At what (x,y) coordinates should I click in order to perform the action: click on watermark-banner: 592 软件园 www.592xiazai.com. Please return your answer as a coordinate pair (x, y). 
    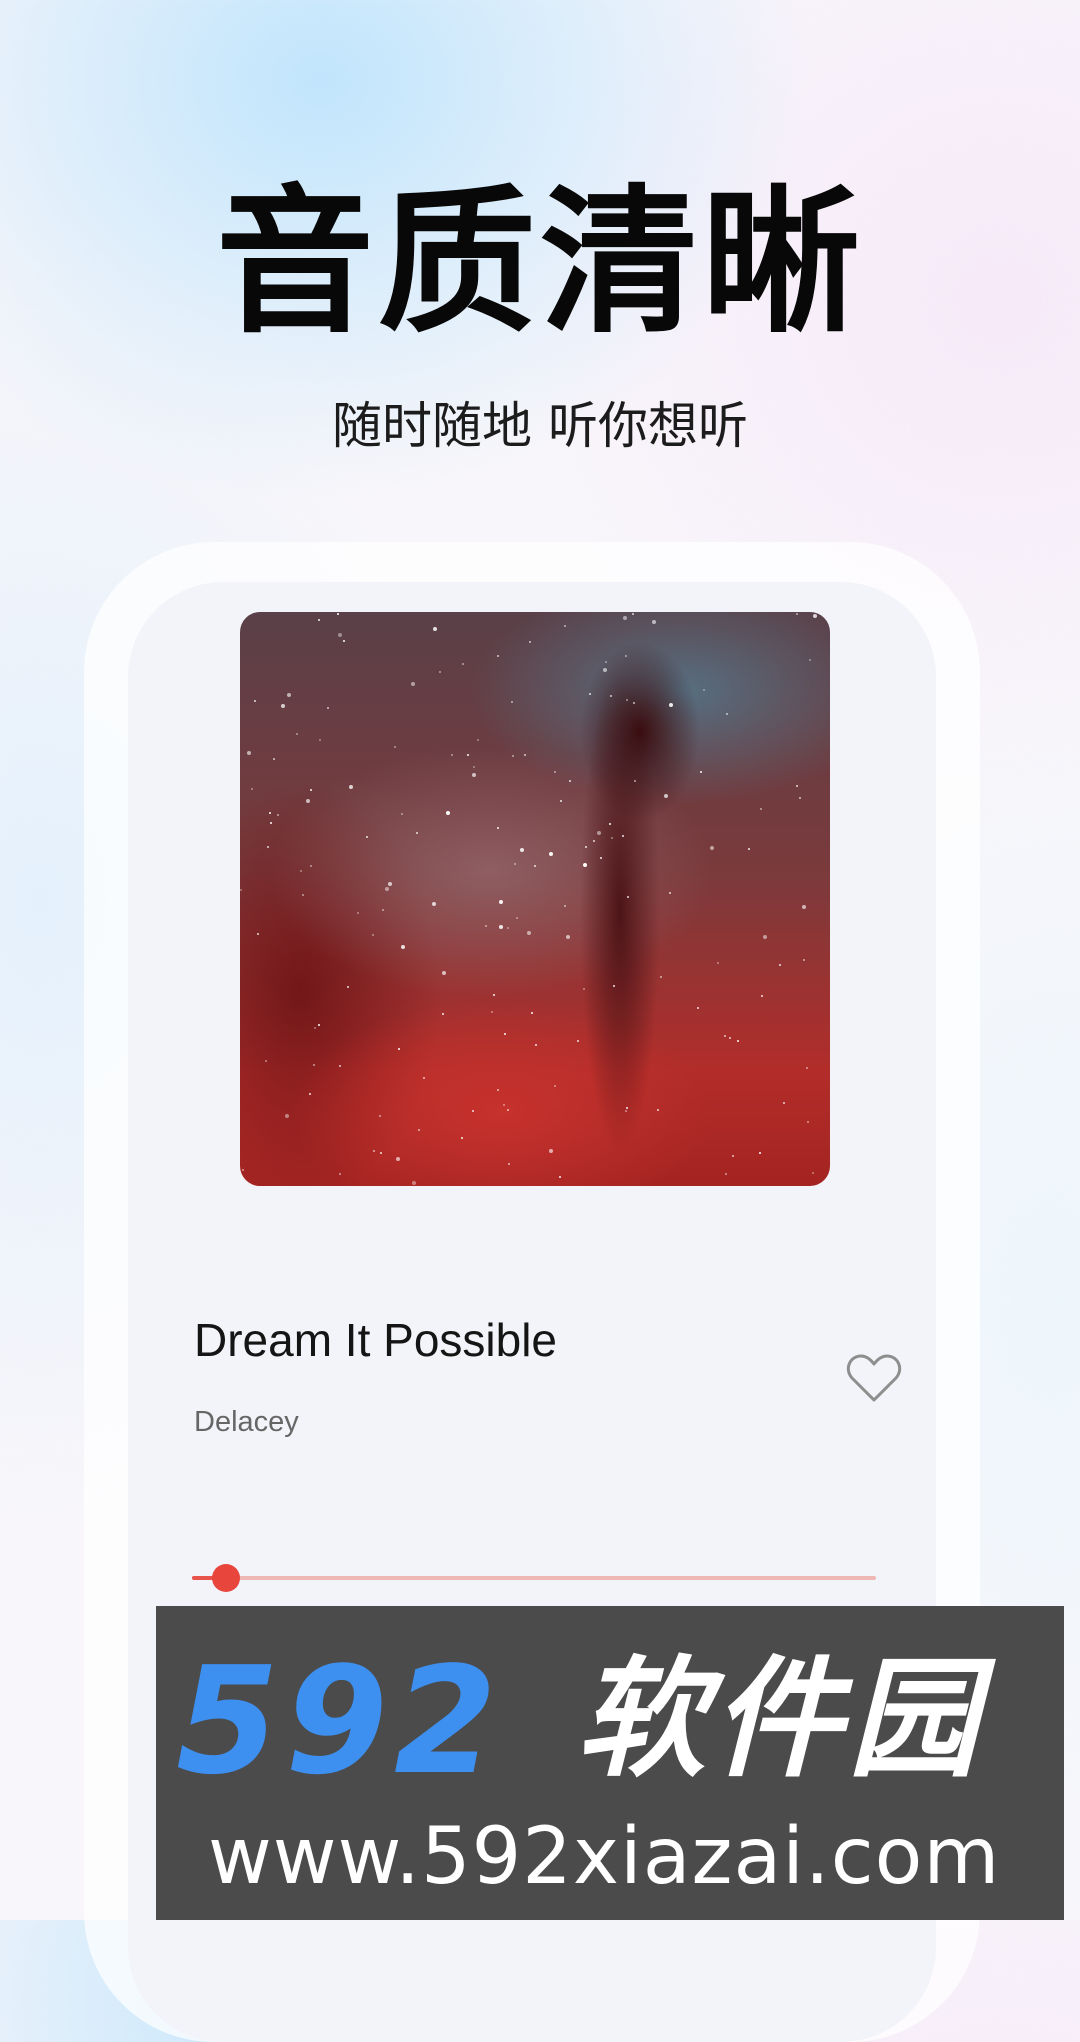
    Looking at the image, I should click on (610, 1763).